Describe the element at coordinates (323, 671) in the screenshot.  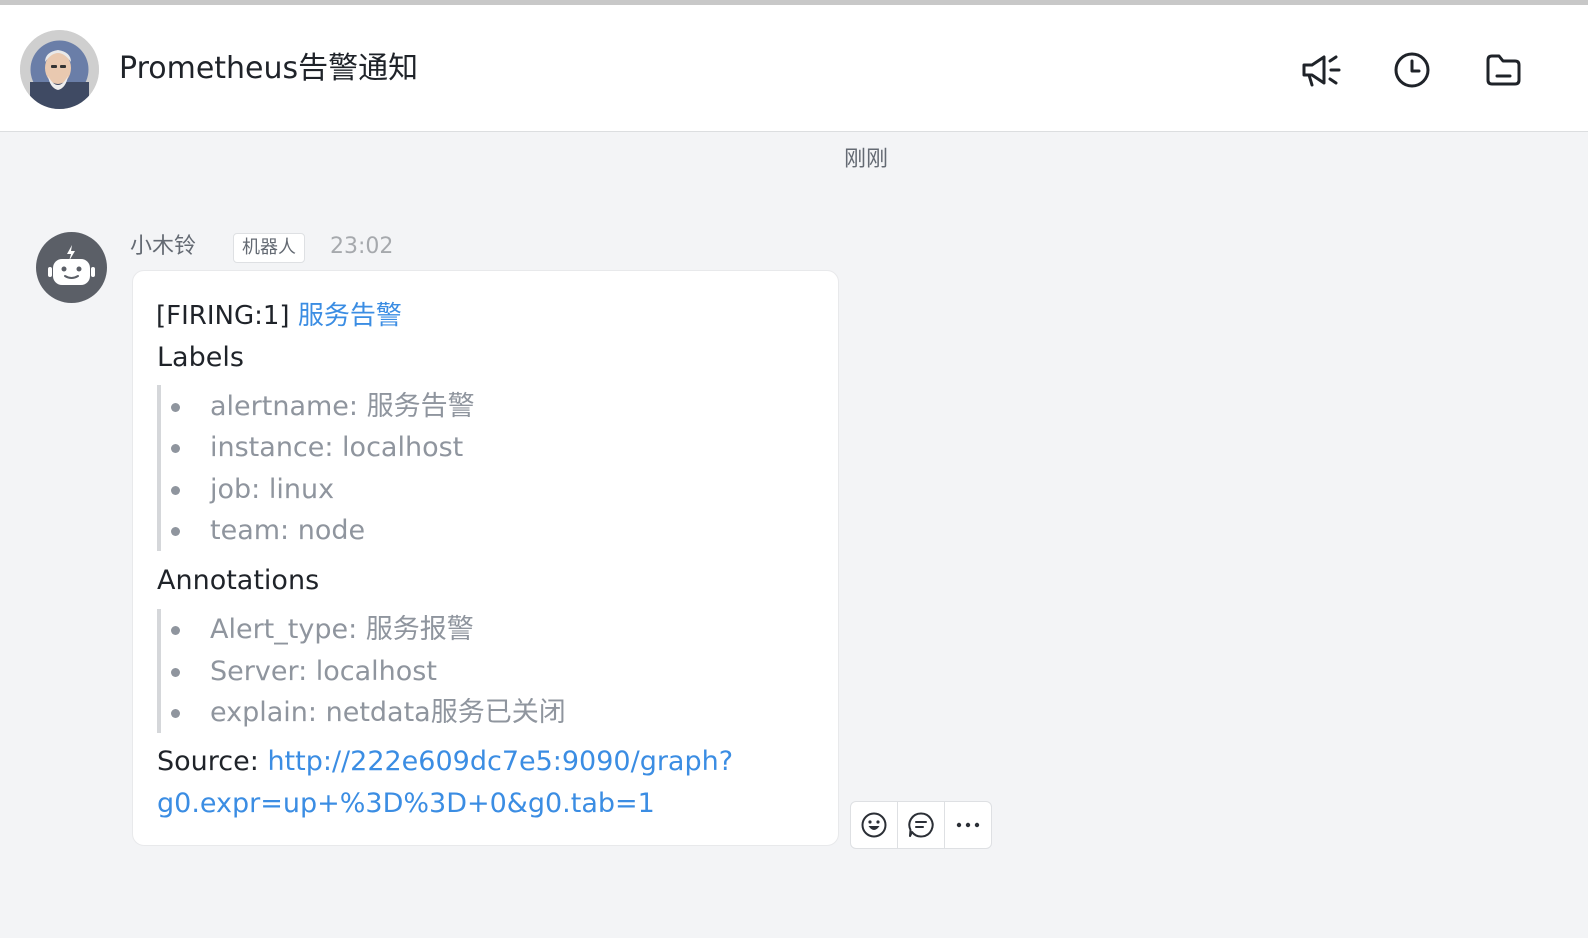
I see `annotation-item: Server: localhost` at that location.